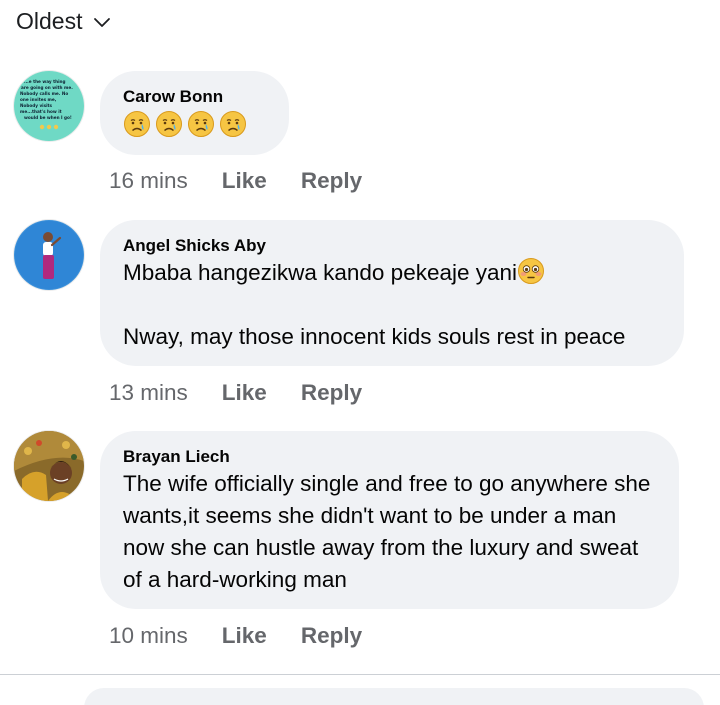 The height and width of the screenshot is (705, 720). I want to click on svg-text: Nobody calls me. No, so click(44, 93).